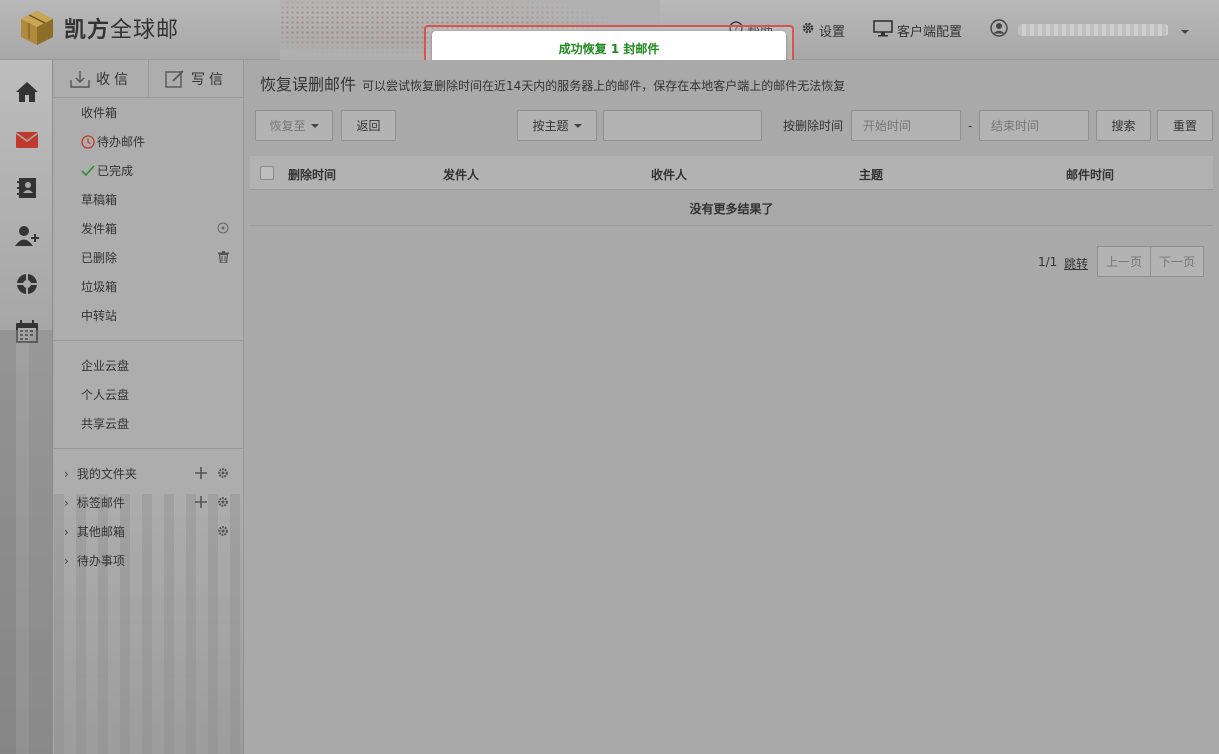 The image size is (1219, 754). I want to click on select-all-checkbox, so click(267, 173).